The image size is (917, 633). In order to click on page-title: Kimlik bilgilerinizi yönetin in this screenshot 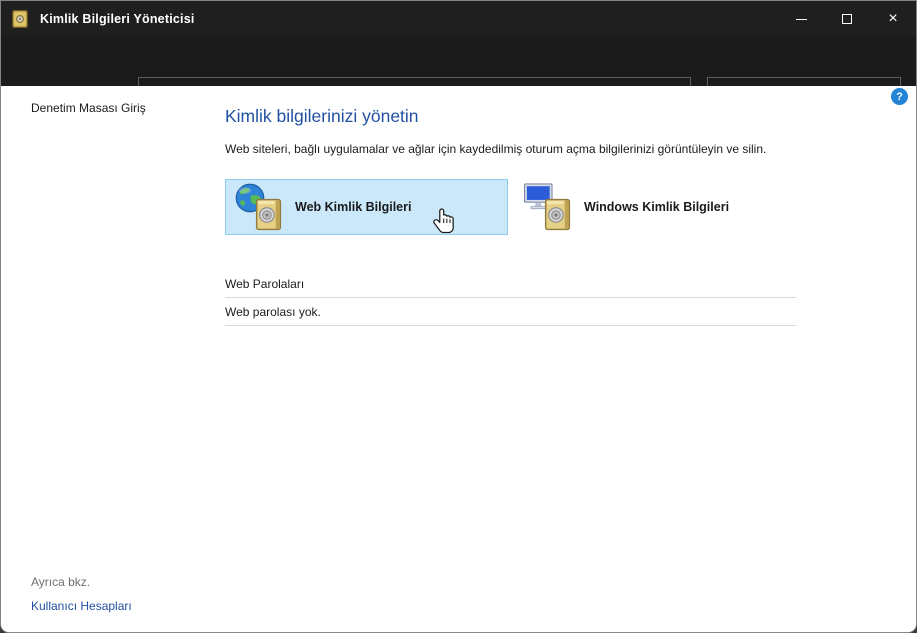, I will do `click(322, 116)`.